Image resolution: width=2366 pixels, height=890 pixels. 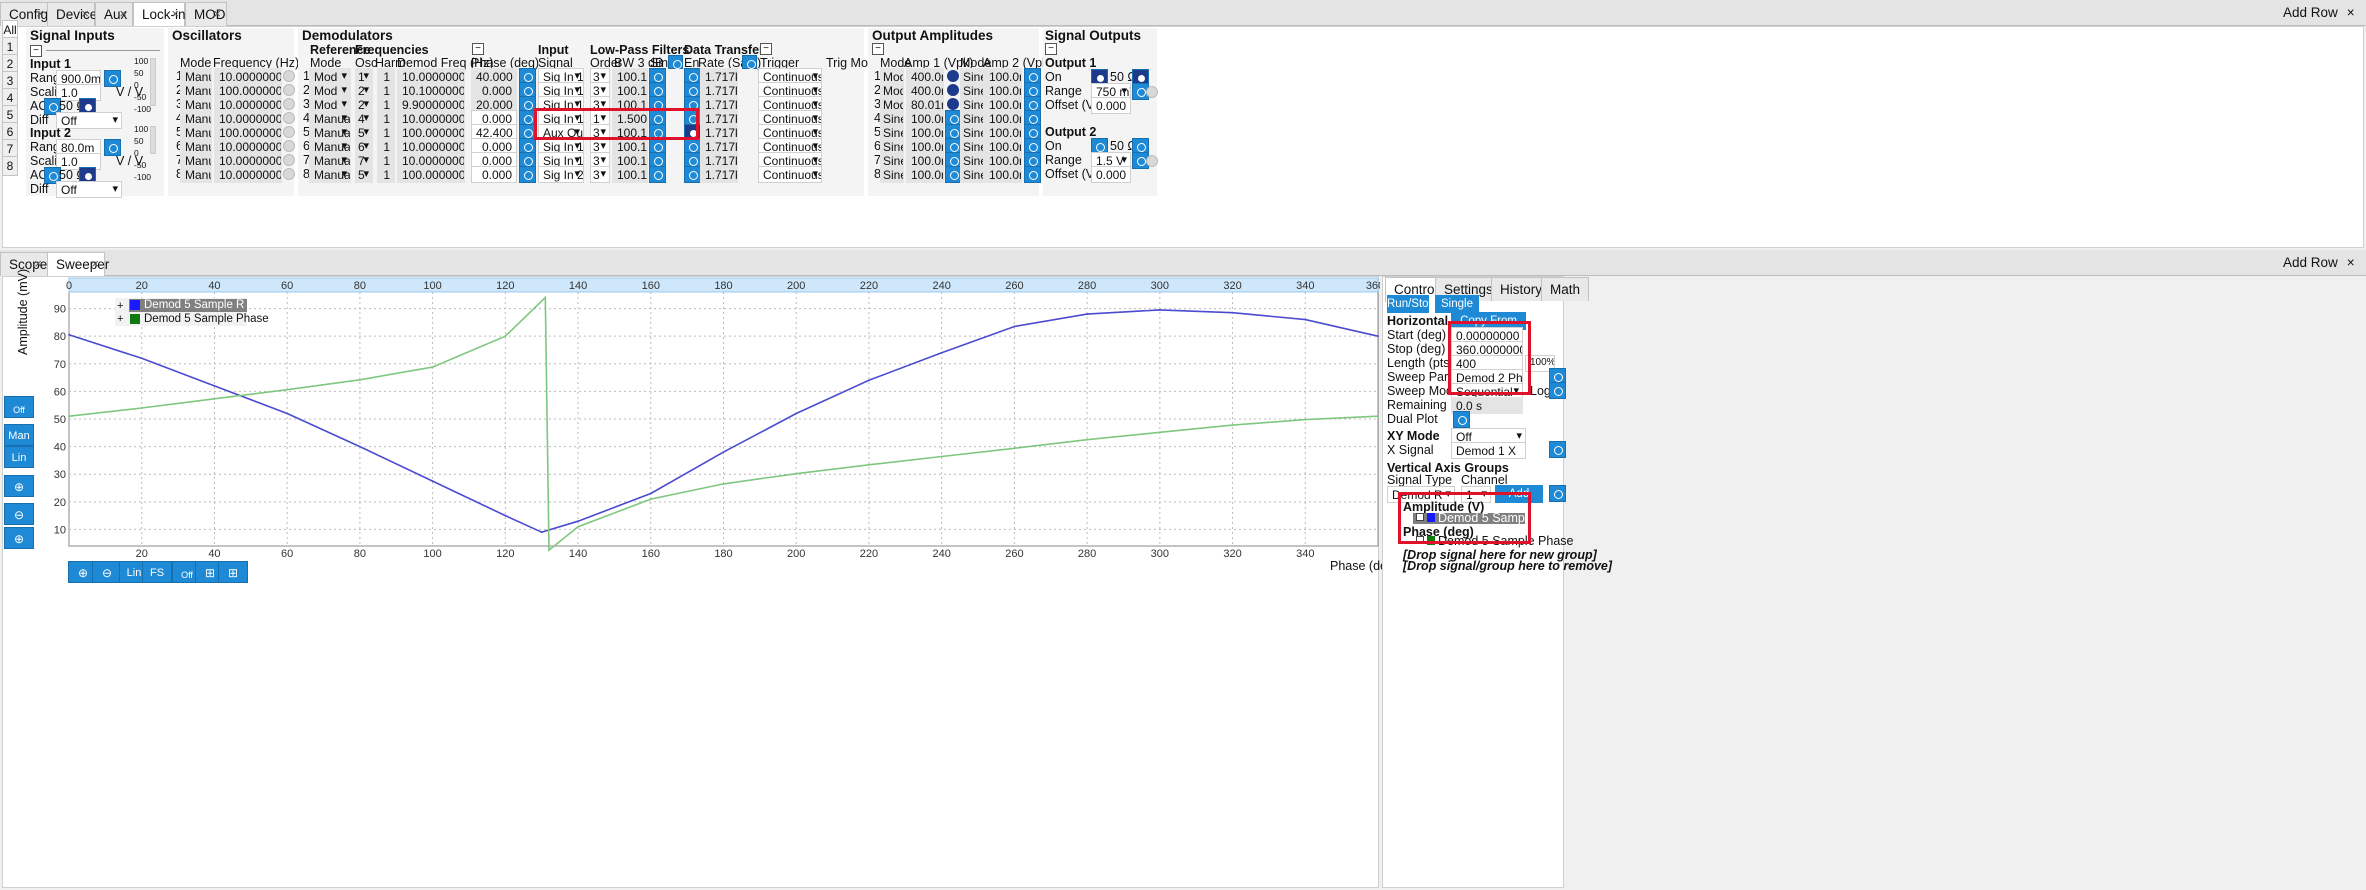 What do you see at coordinates (19, 407) in the screenshot?
I see `grid-off-button: Off` at bounding box center [19, 407].